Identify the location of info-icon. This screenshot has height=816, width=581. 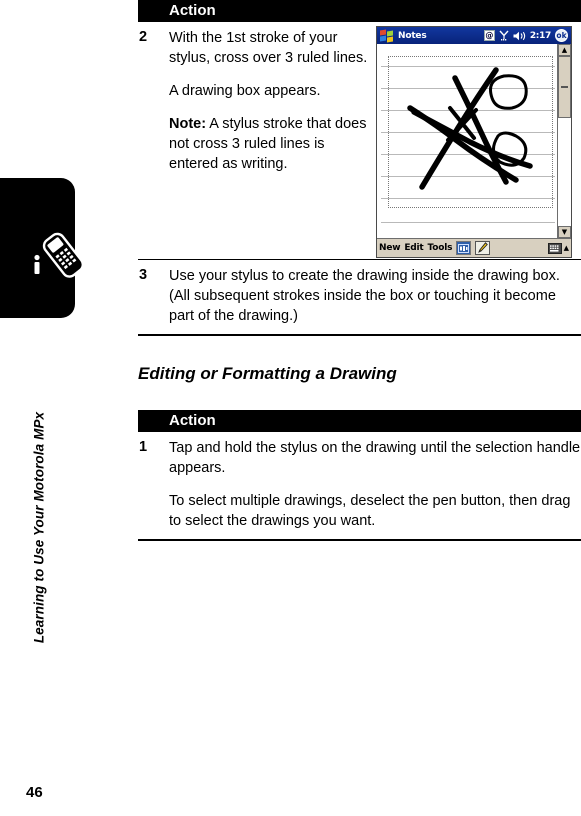
(37, 265).